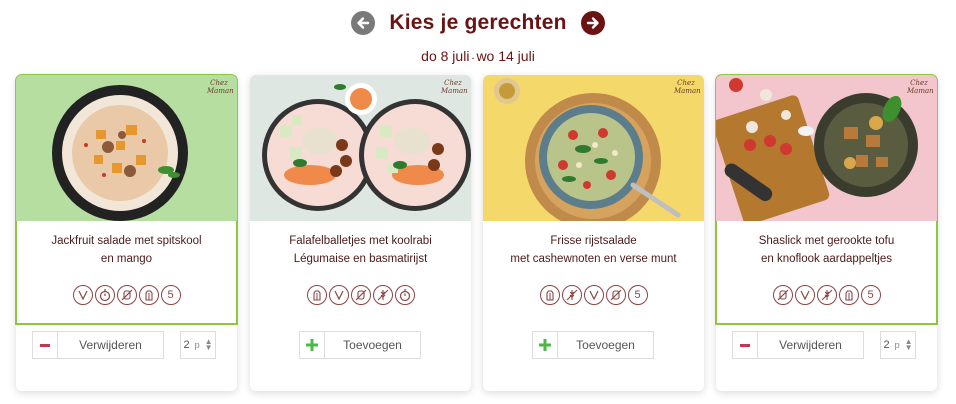  I want to click on meal-name-line1: Jackfruit salade met spitskool, so click(126, 241).